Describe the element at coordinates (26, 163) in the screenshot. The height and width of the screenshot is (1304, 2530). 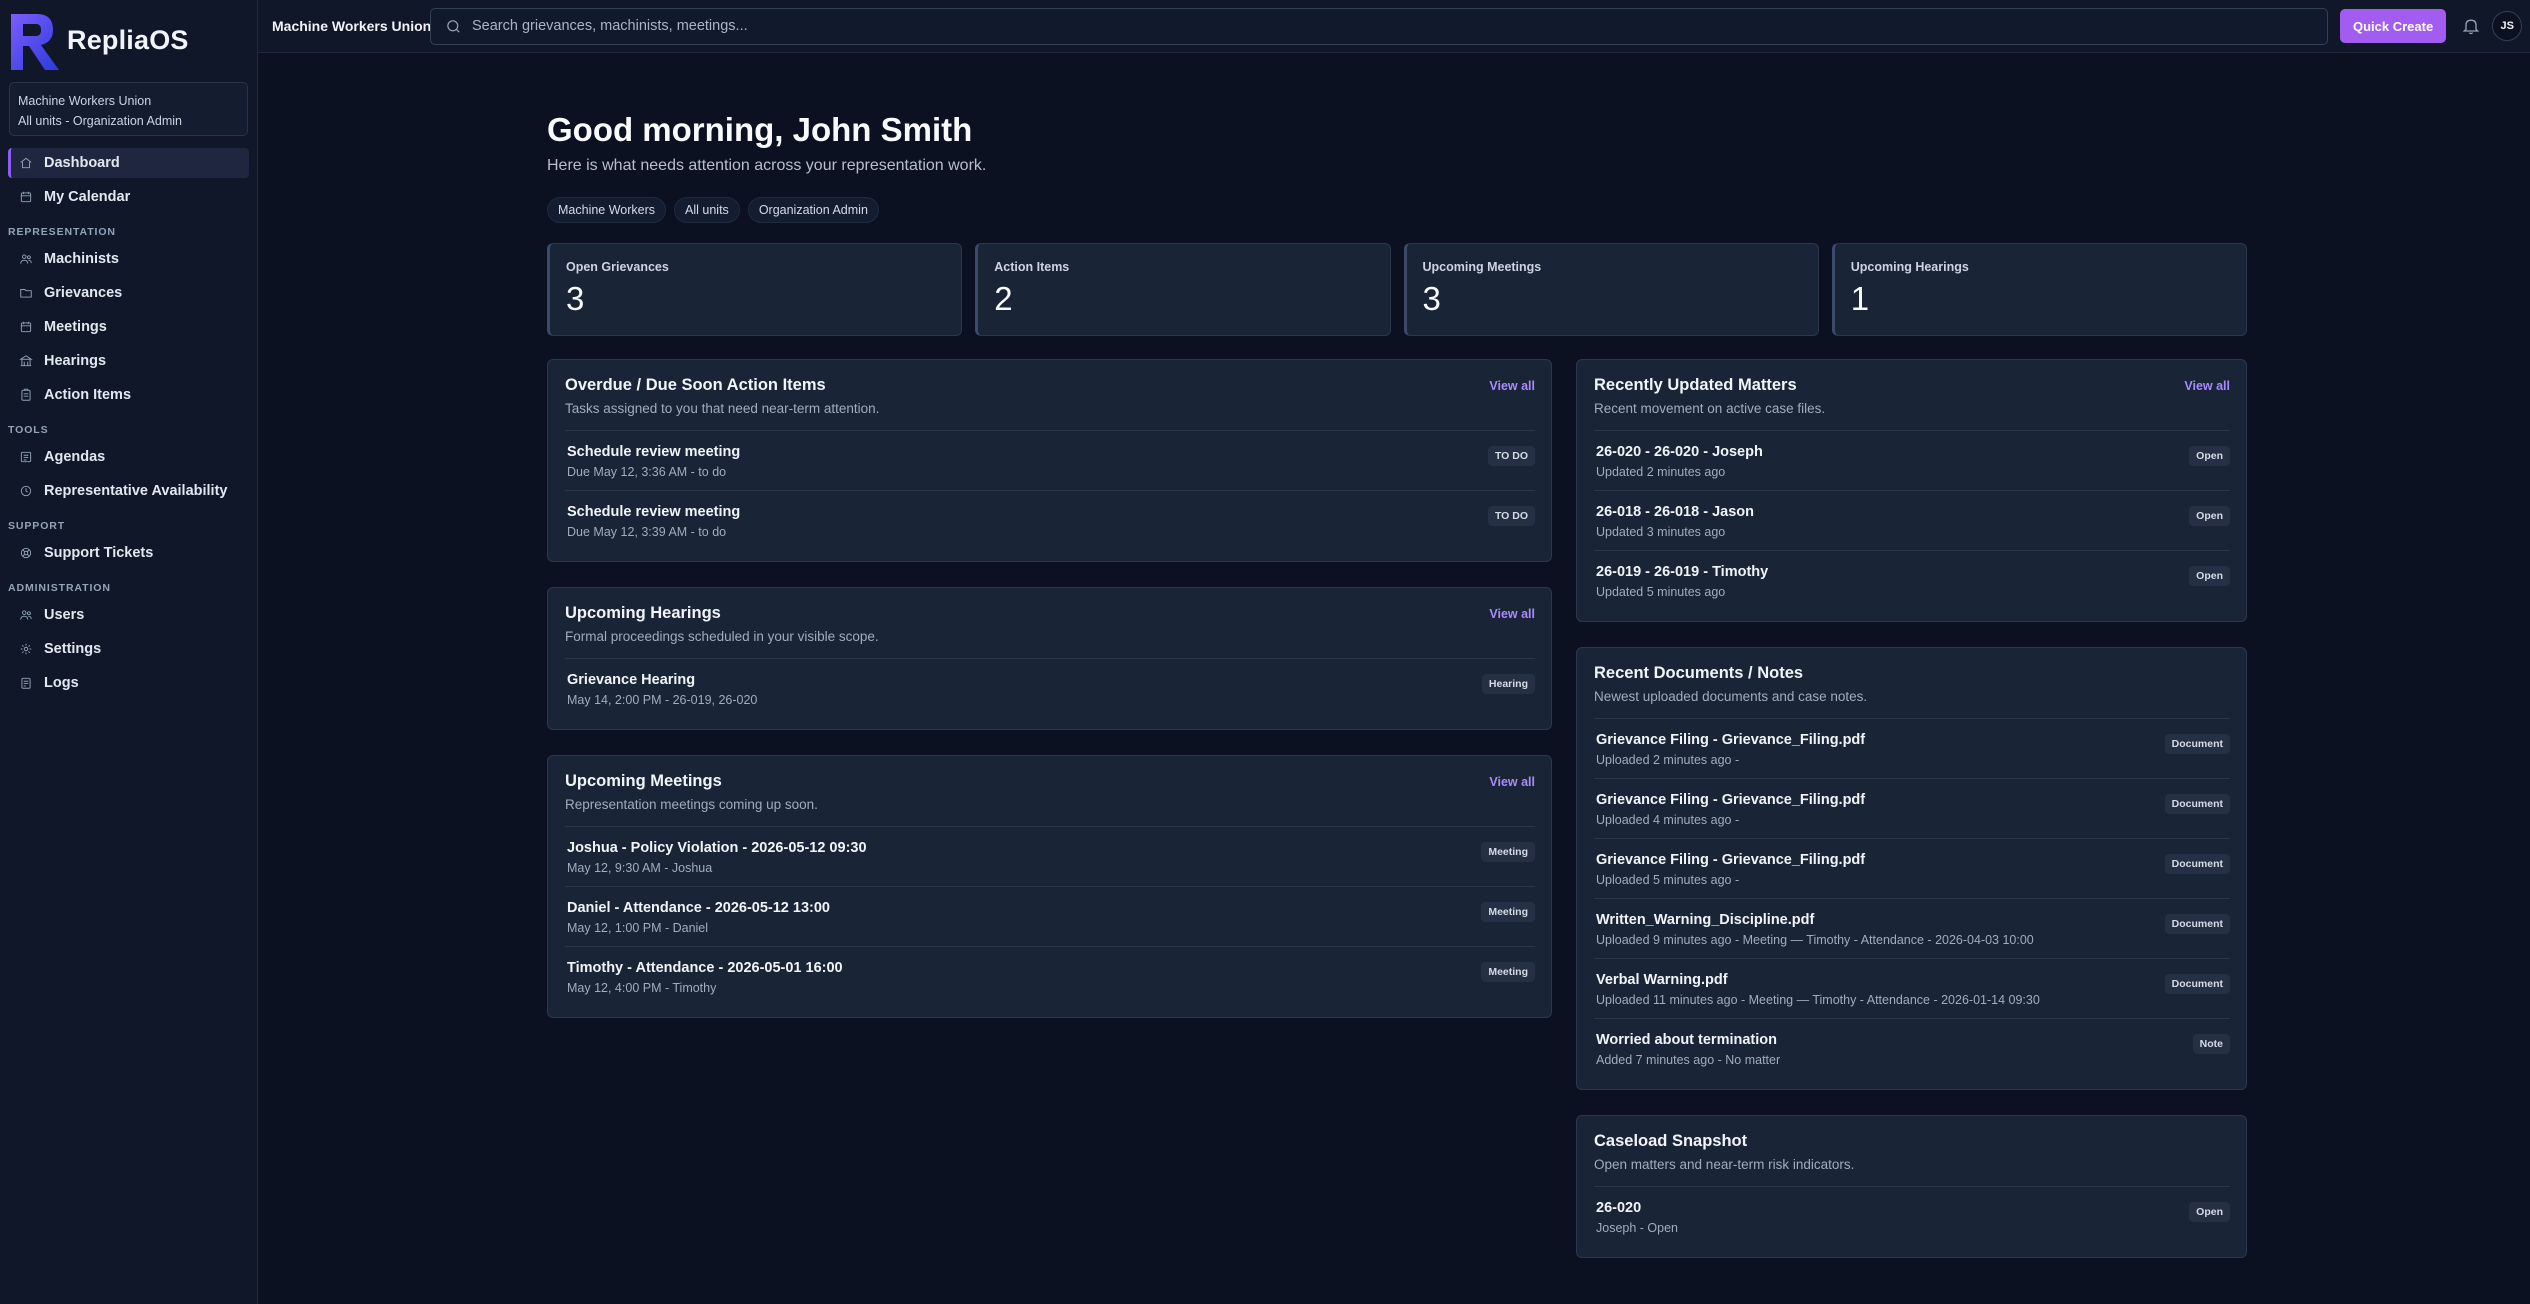
I see `home-icon` at that location.